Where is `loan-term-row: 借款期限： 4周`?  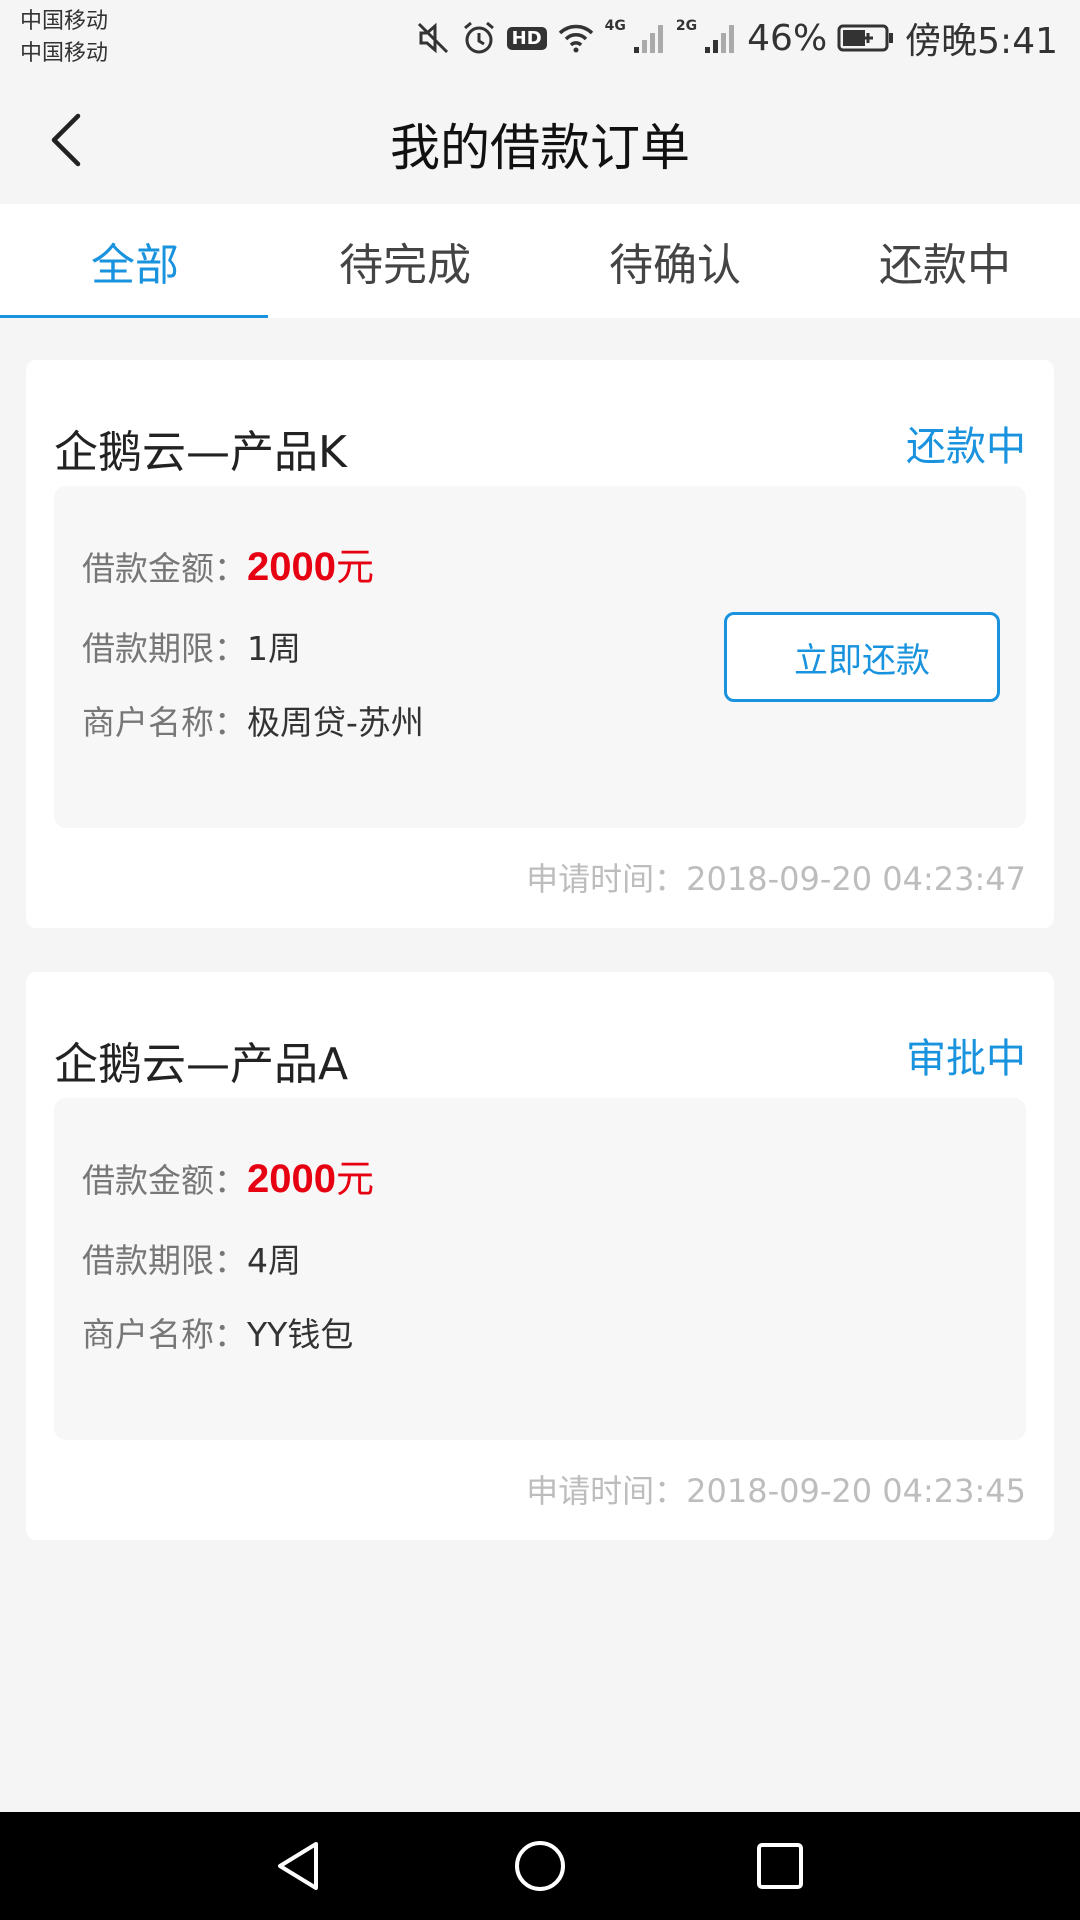
loan-term-row: 借款期限： 4周 is located at coordinates (191, 1258).